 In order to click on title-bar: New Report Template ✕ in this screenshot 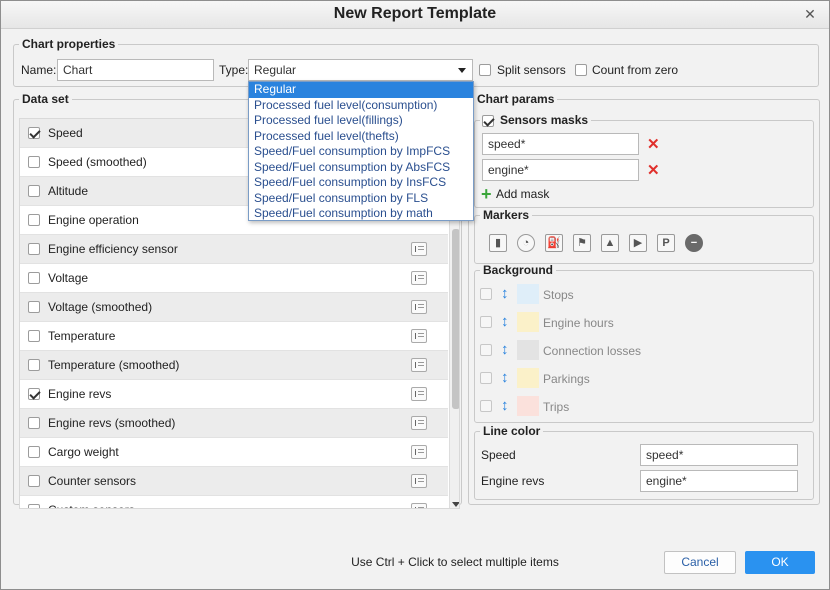, I will do `click(415, 15)`.